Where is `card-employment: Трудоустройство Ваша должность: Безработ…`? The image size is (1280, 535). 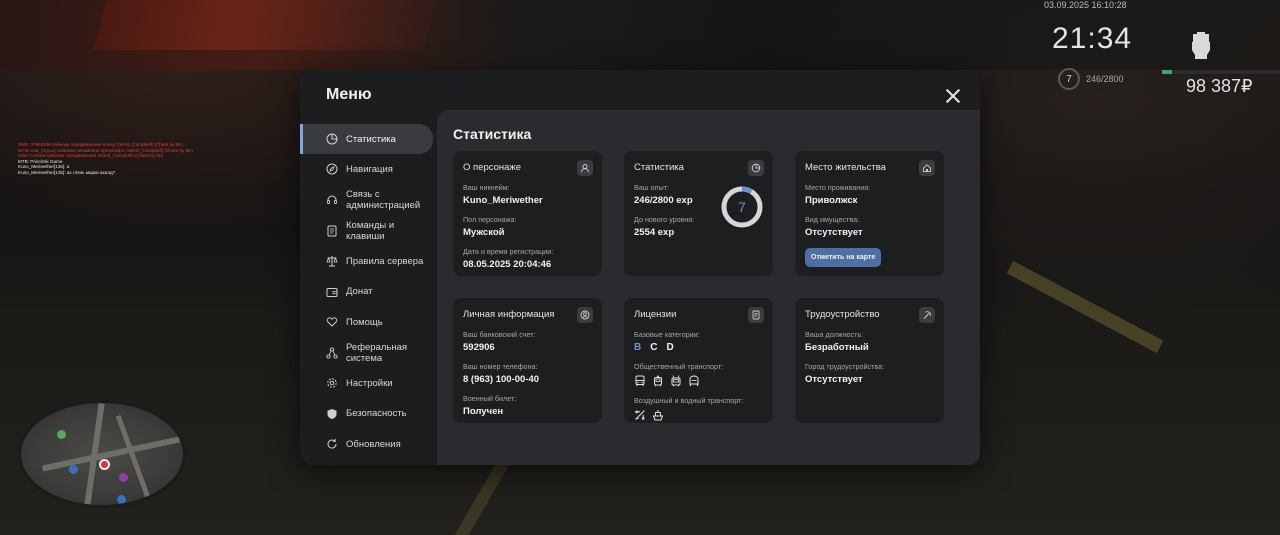 card-employment: Трудоустройство Ваша должность: Безработ… is located at coordinates (869, 360).